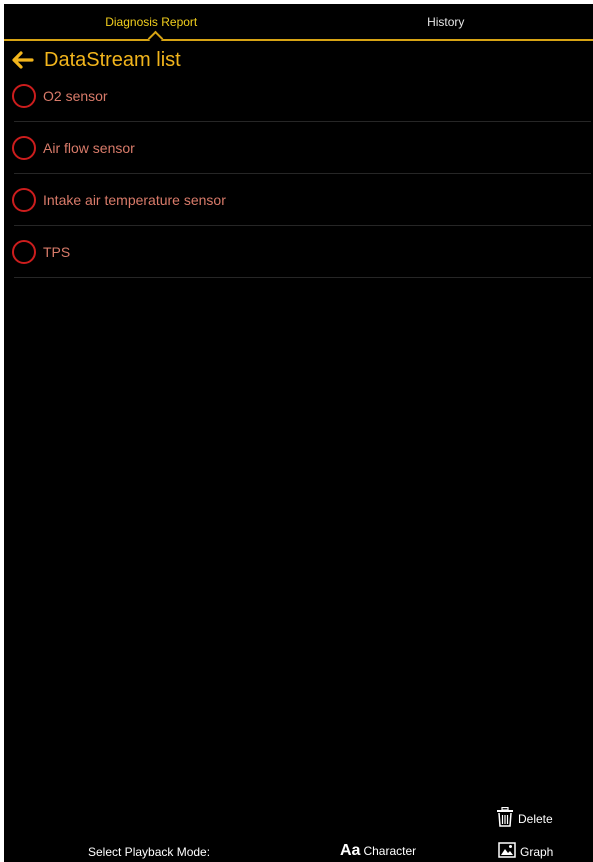 This screenshot has width=593, height=862. I want to click on trash-icon, so click(505, 818).